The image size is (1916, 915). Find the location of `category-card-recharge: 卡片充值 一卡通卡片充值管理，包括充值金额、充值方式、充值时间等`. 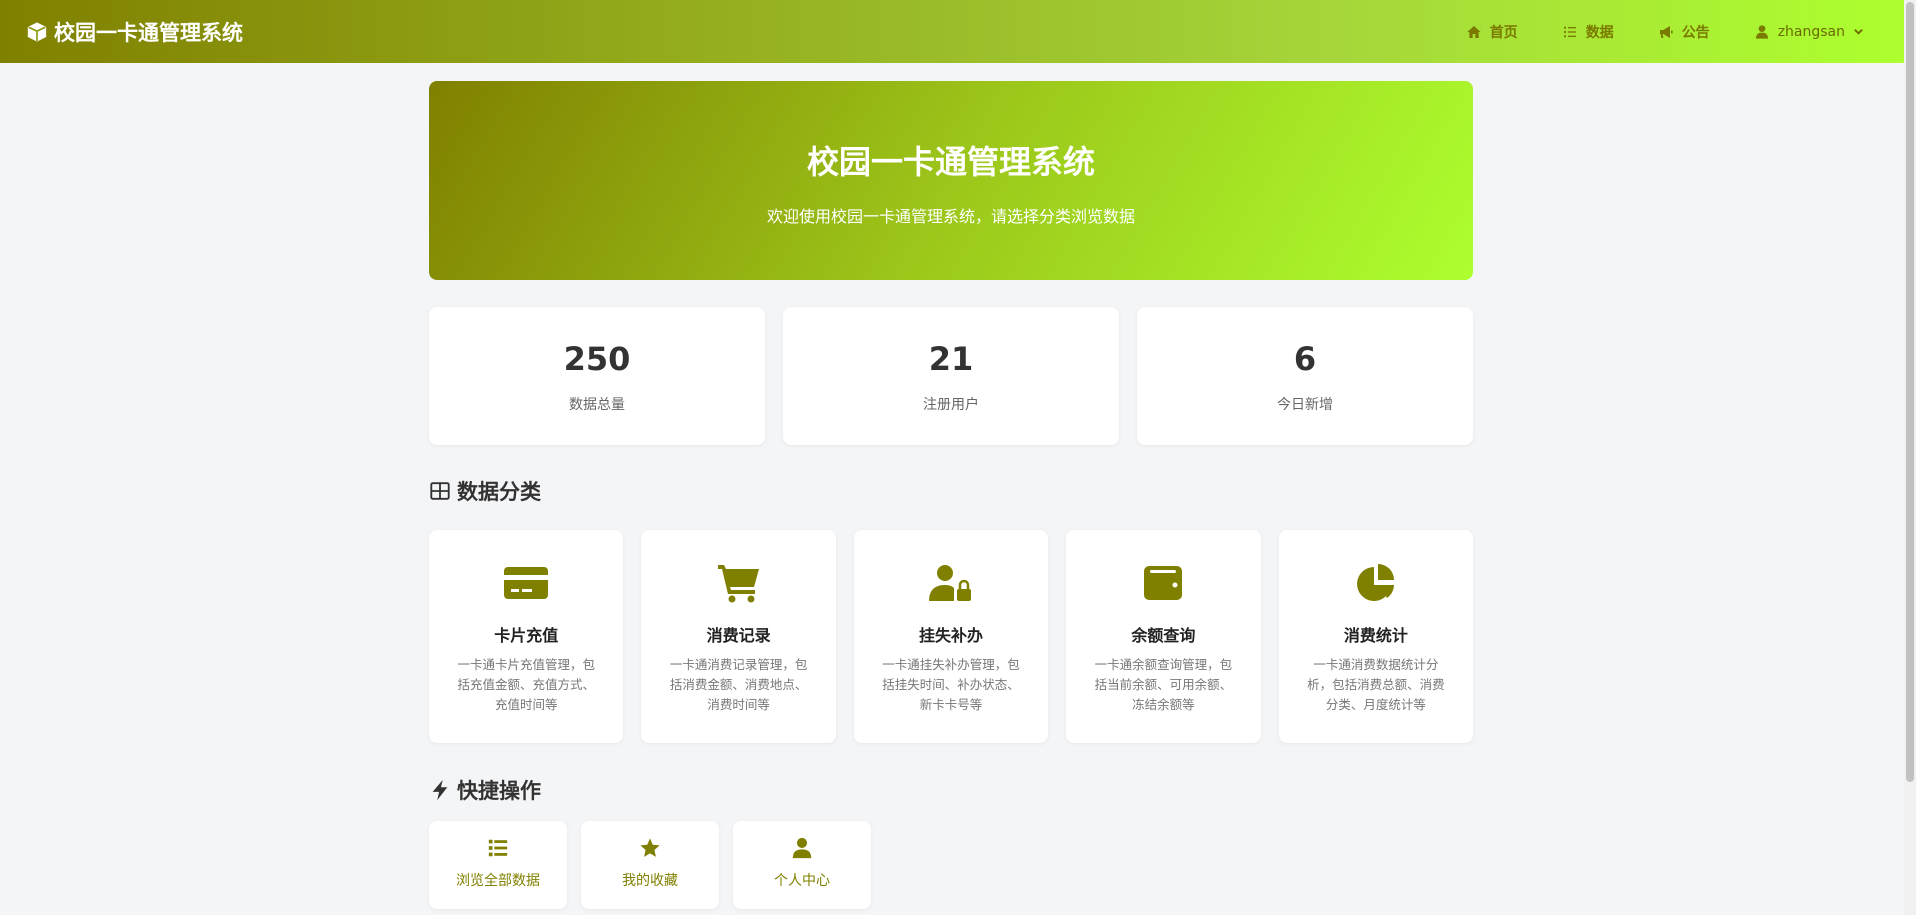

category-card-recharge: 卡片充值 一卡通卡片充值管理，包括充值金额、充值方式、充值时间等 is located at coordinates (526, 636).